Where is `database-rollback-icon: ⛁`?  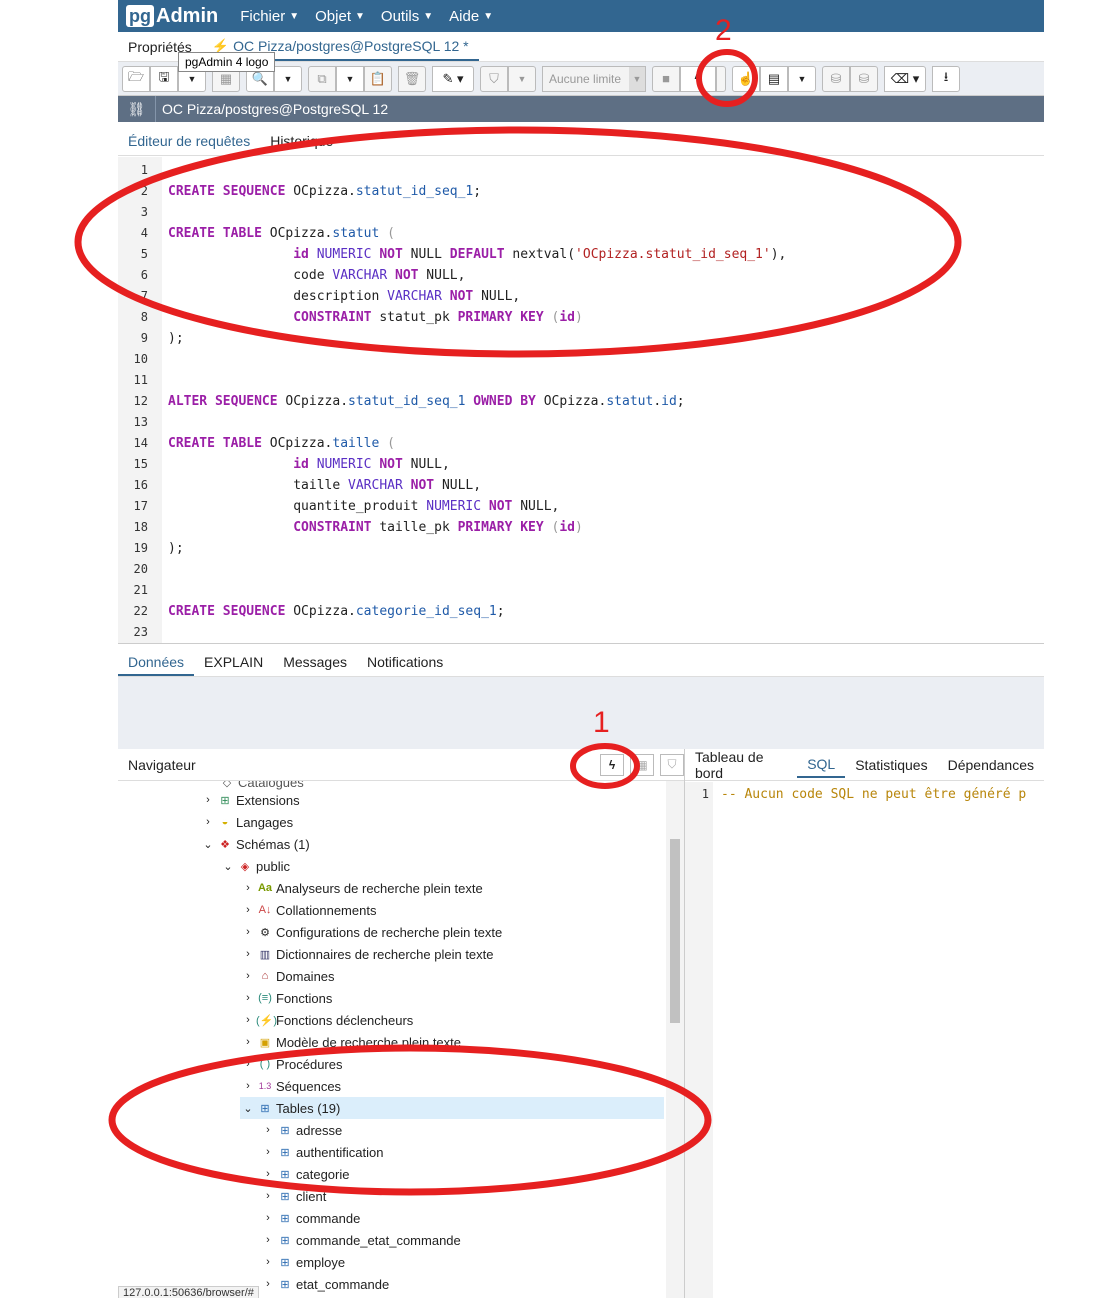
database-rollback-icon: ⛁ is located at coordinates (864, 78).